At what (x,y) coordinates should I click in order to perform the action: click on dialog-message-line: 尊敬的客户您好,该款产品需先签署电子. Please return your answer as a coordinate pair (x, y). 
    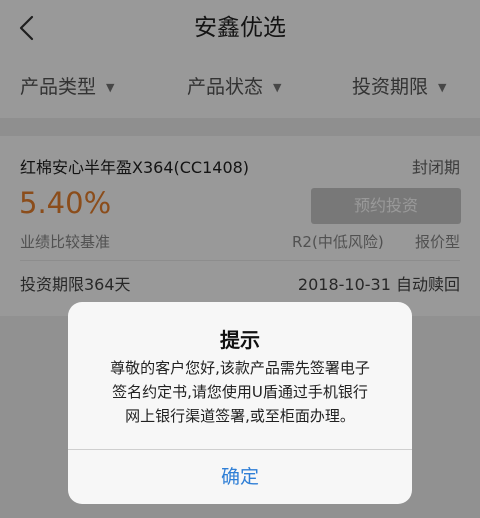
    Looking at the image, I should click on (240, 368).